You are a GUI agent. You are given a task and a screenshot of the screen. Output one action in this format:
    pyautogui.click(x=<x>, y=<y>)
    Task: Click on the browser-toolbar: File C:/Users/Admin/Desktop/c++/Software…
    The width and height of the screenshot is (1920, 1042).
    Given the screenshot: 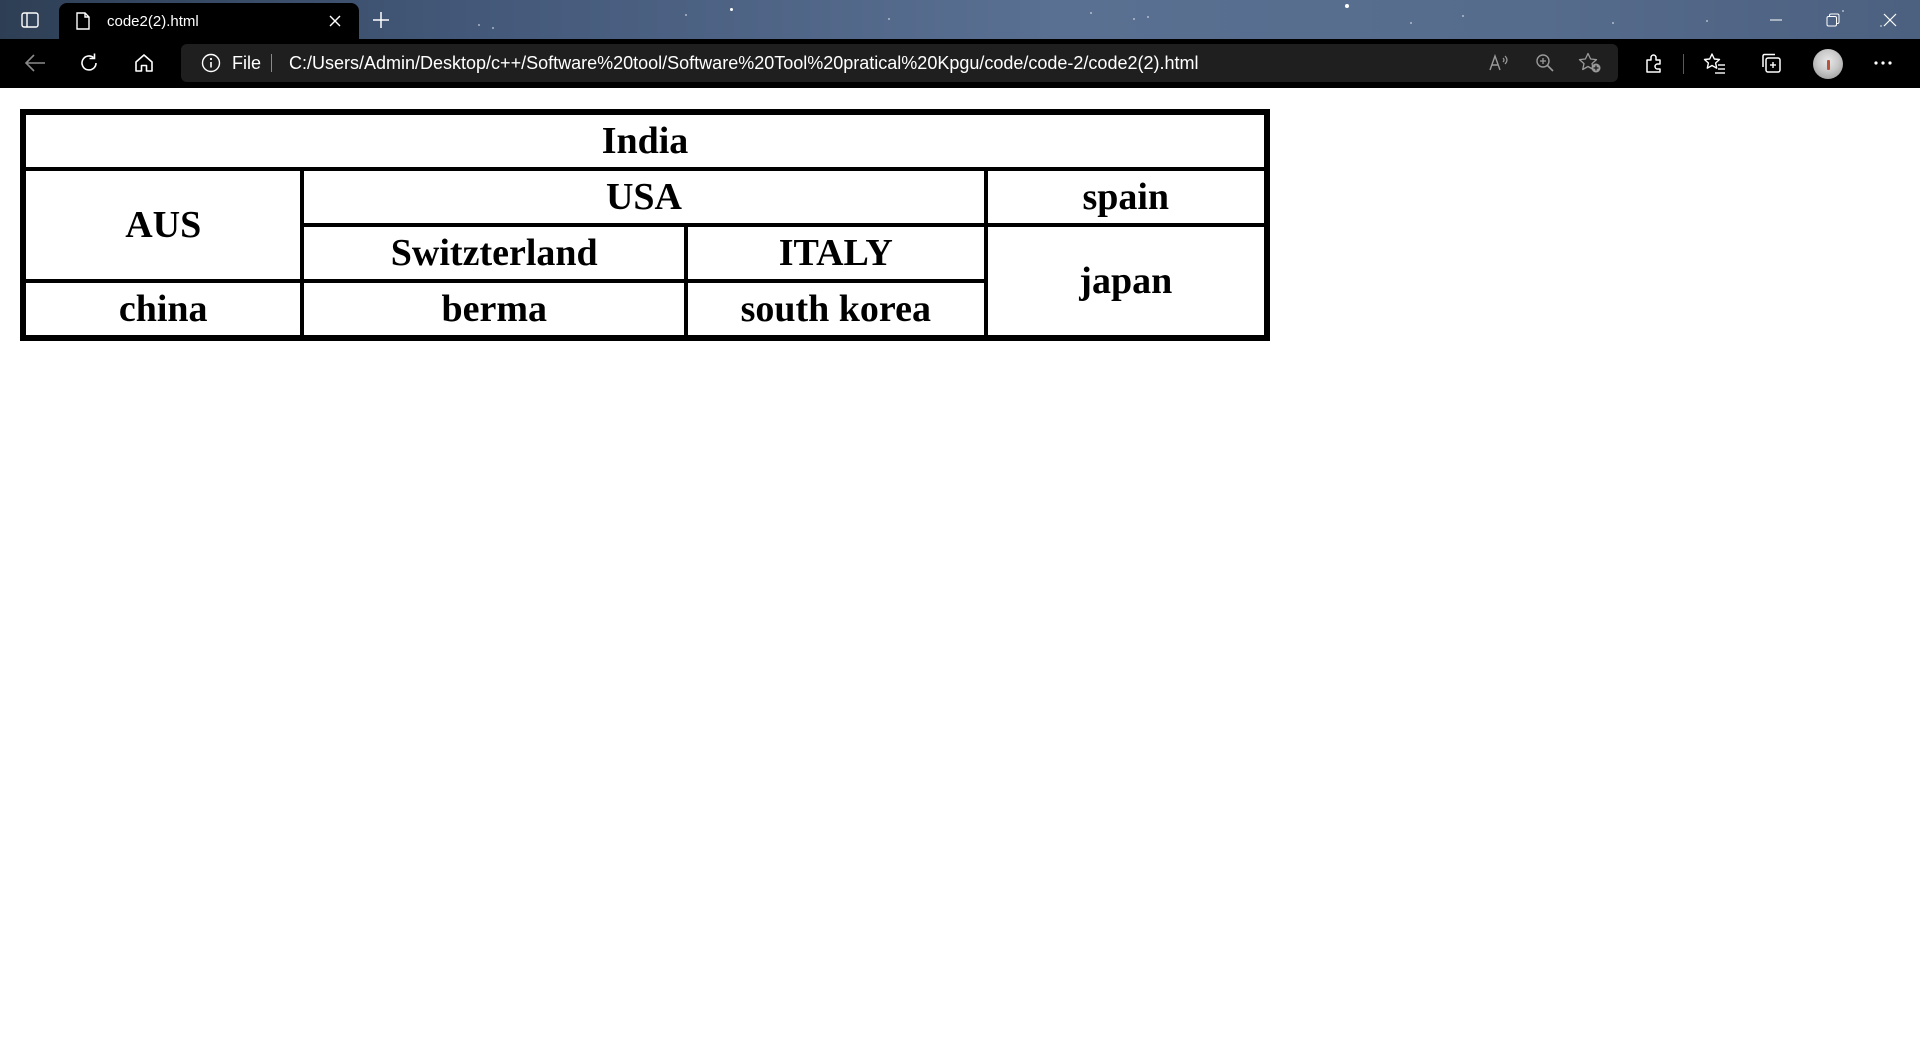 What is the action you would take?
    pyautogui.click(x=960, y=63)
    